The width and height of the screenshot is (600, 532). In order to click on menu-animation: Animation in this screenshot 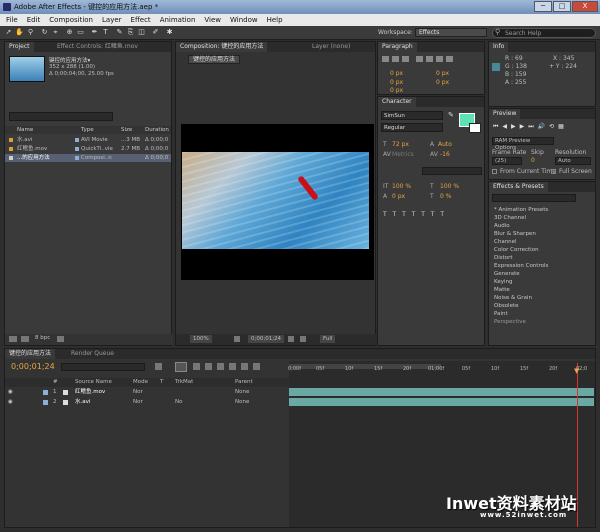, I will do `click(178, 20)`.